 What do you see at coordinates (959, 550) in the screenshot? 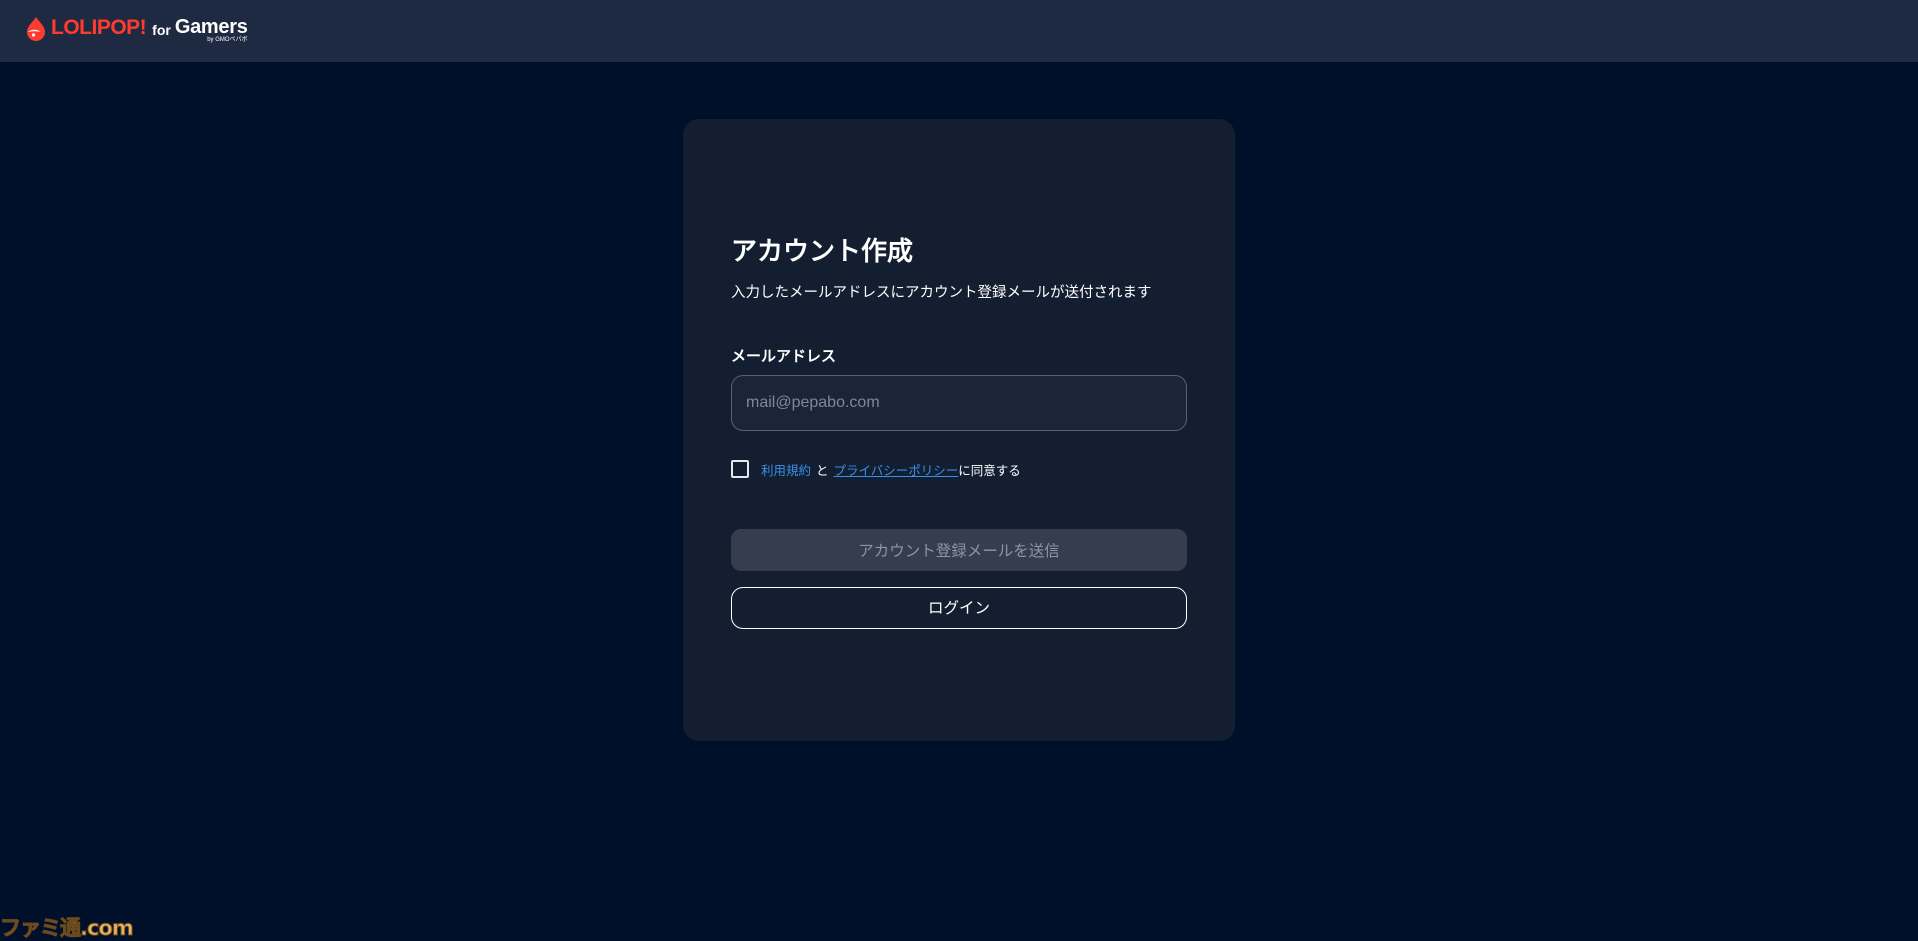
I see `send-registration-email-button: アカウント登録メールを送信` at bounding box center [959, 550].